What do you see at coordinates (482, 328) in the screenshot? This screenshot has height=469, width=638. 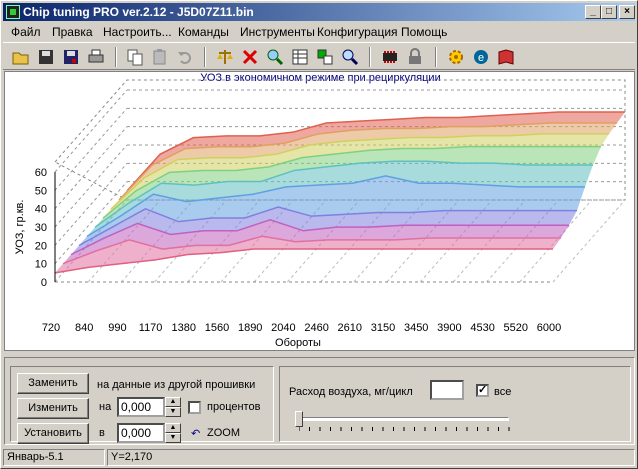 I see `x-tick-label: 4530` at bounding box center [482, 328].